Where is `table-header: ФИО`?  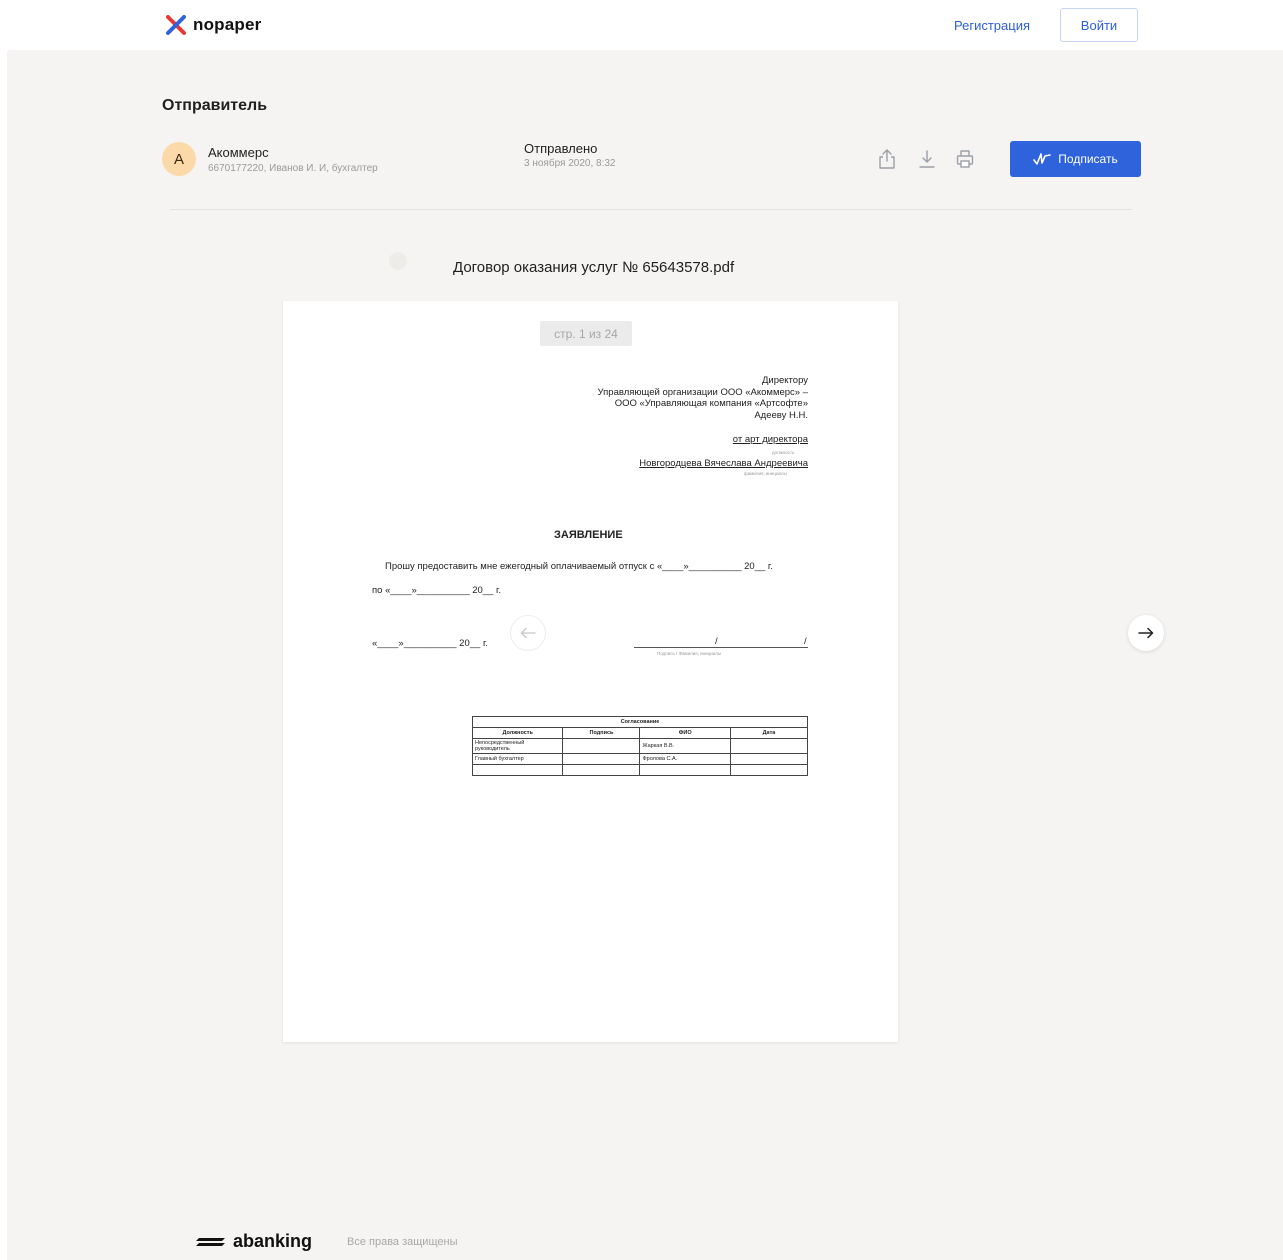 table-header: ФИО is located at coordinates (685, 733).